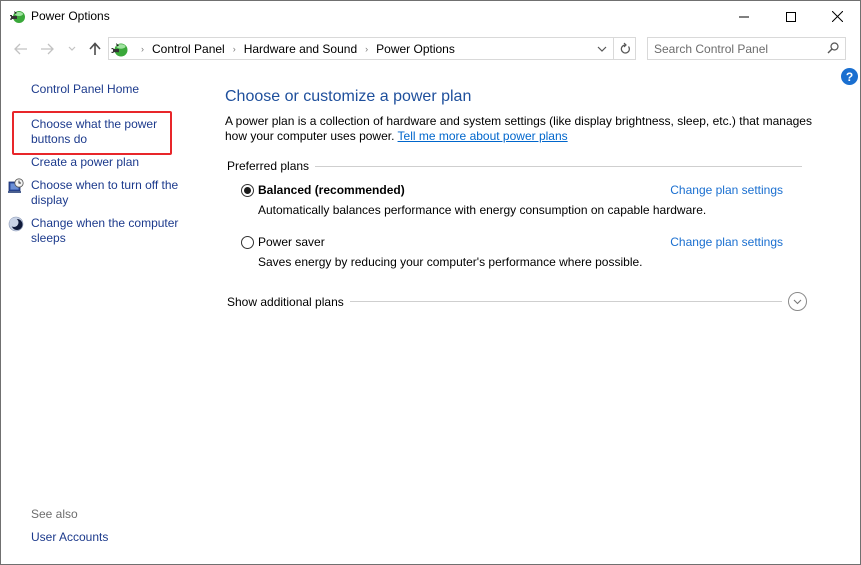  I want to click on user-accounts-link: User Accounts, so click(111, 537).